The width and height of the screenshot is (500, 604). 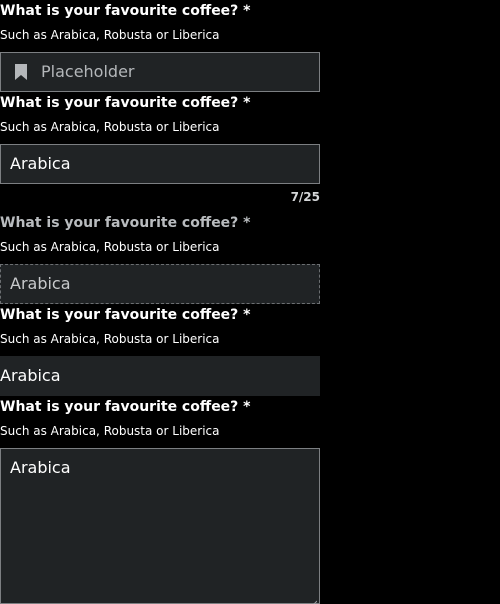 What do you see at coordinates (160, 376) in the screenshot?
I see `coffee-input-borderless: Arabica` at bounding box center [160, 376].